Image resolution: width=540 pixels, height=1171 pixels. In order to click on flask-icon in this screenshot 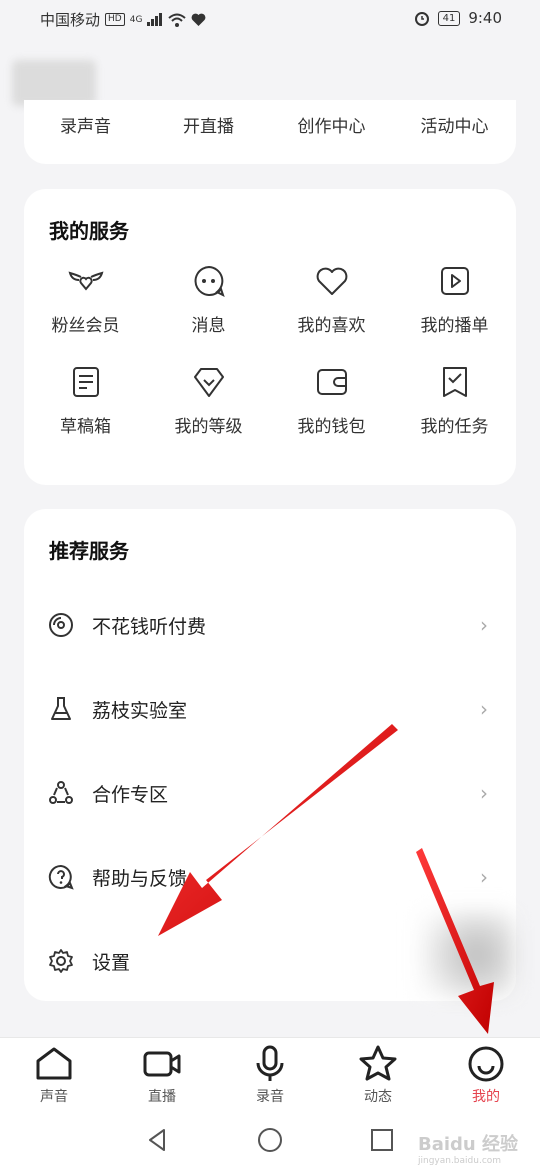, I will do `click(61, 708)`.